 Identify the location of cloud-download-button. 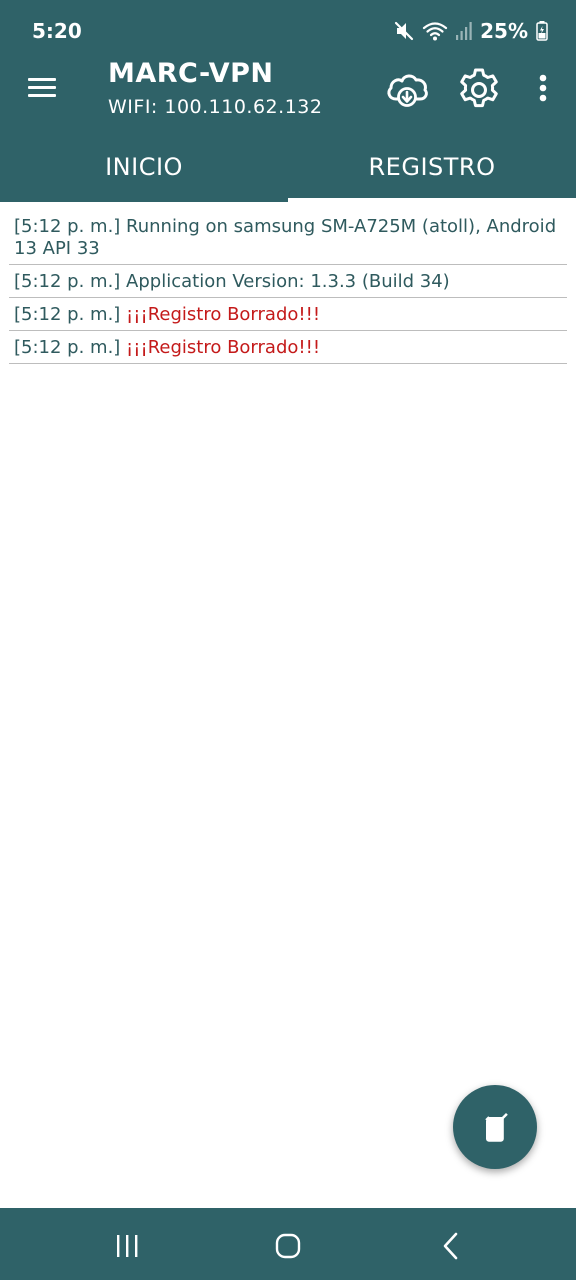
(407, 90).